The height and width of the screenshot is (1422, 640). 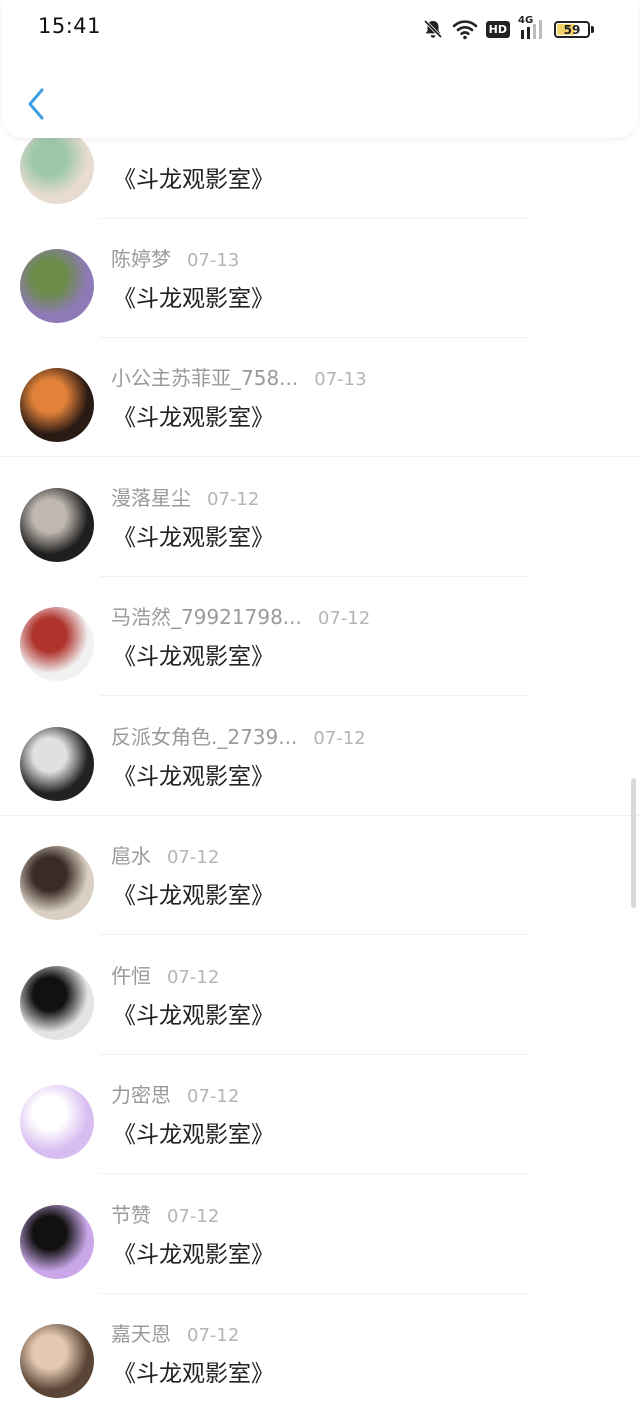 What do you see at coordinates (175, 1332) in the screenshot?
I see `message-meta: 嘉天恩 07-12` at bounding box center [175, 1332].